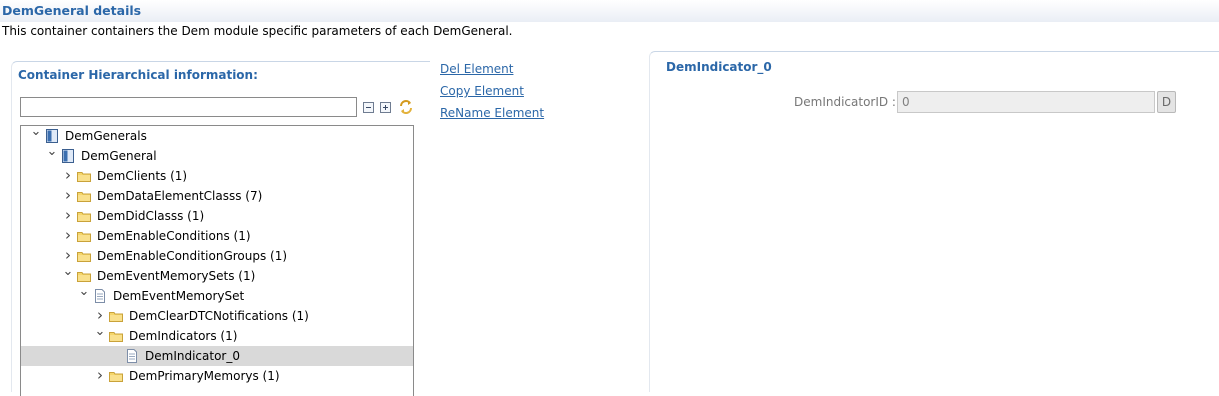 The height and width of the screenshot is (396, 1219). Describe the element at coordinates (188, 107) in the screenshot. I see `tree-filter-input` at that location.